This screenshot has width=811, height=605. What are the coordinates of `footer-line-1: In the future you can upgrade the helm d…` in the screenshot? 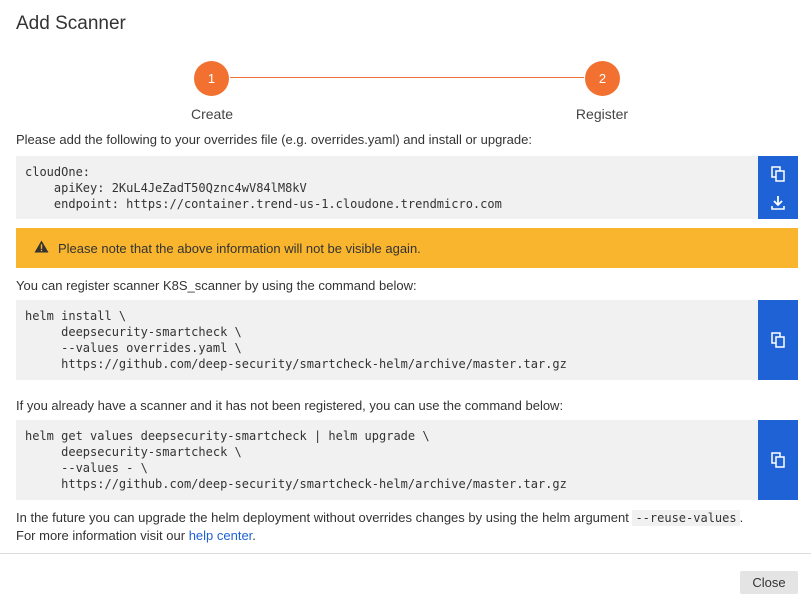 It's located at (380, 518).